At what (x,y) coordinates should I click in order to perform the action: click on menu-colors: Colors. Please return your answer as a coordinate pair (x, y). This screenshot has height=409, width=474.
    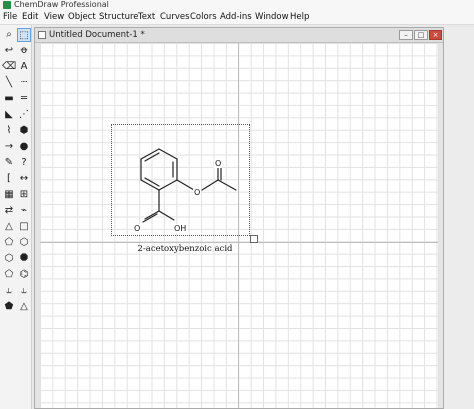
    Looking at the image, I should click on (203, 17).